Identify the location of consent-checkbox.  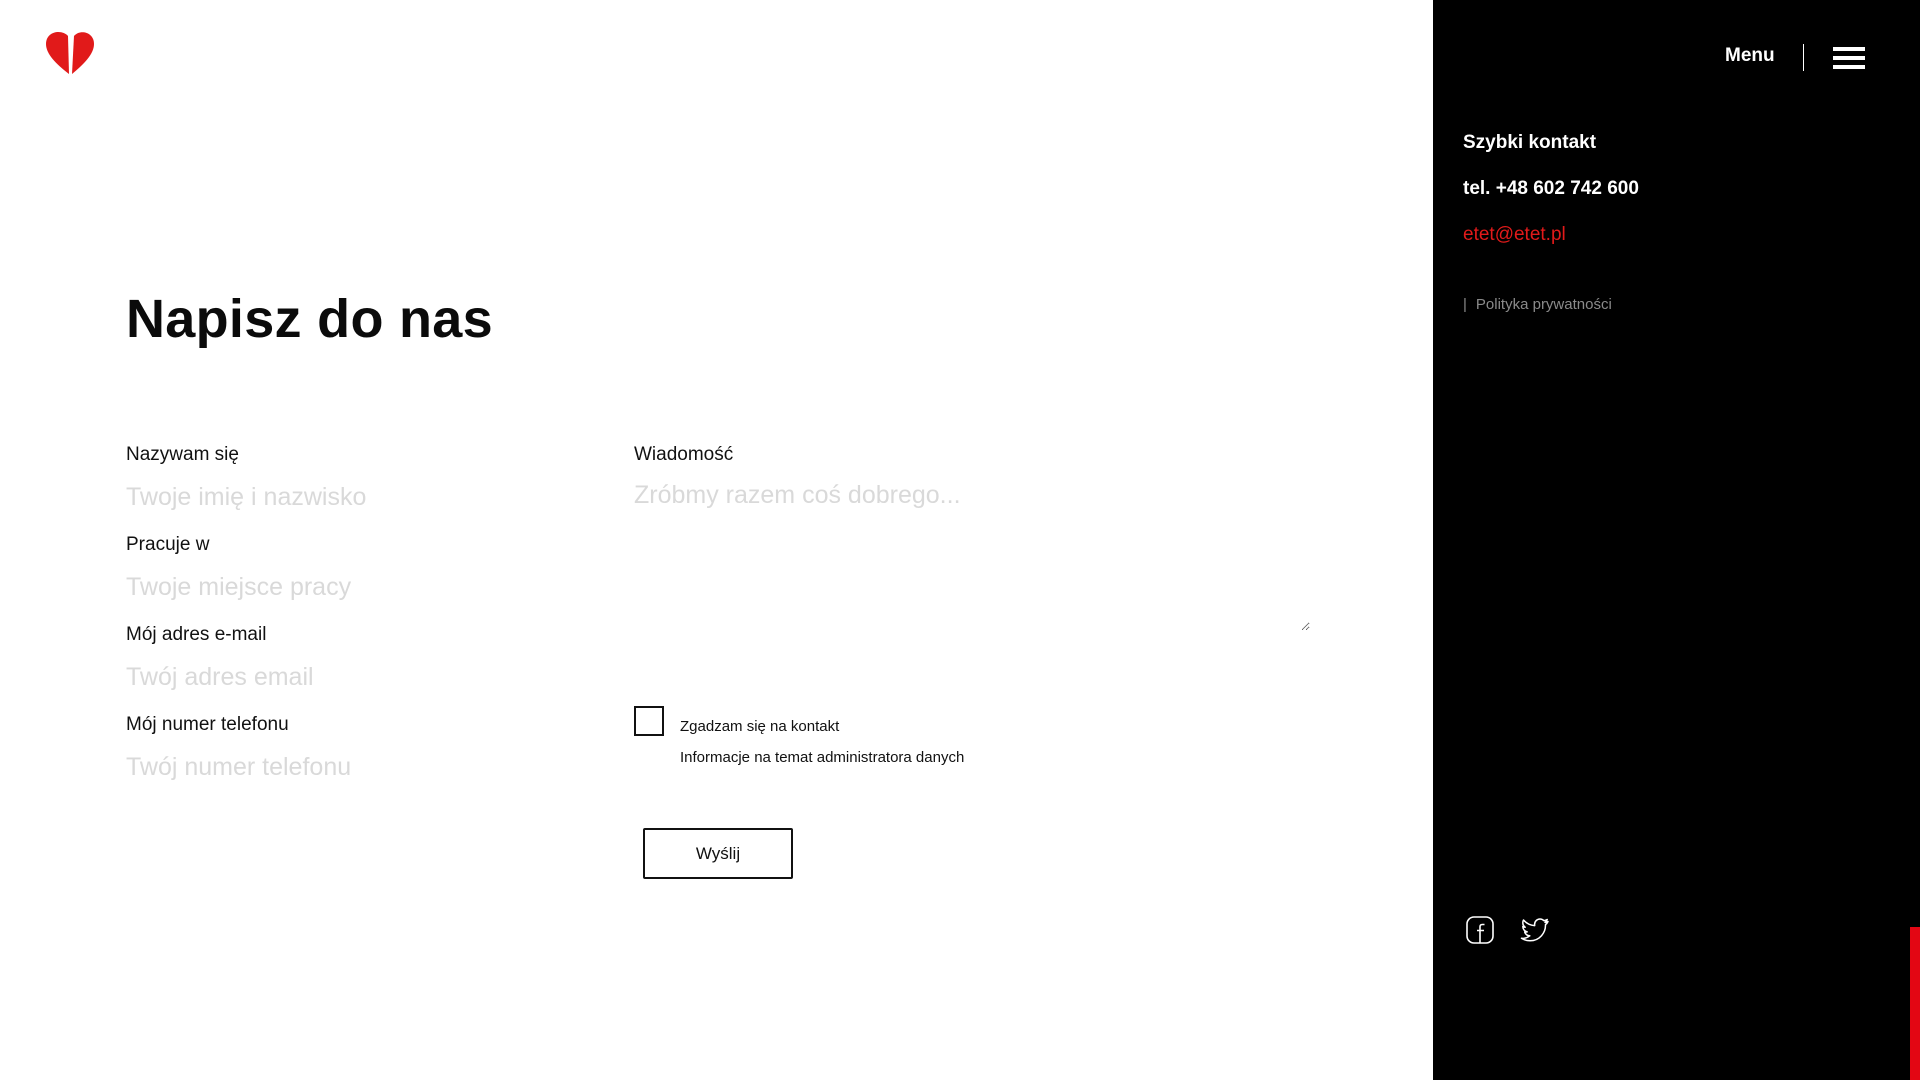
(649, 721).